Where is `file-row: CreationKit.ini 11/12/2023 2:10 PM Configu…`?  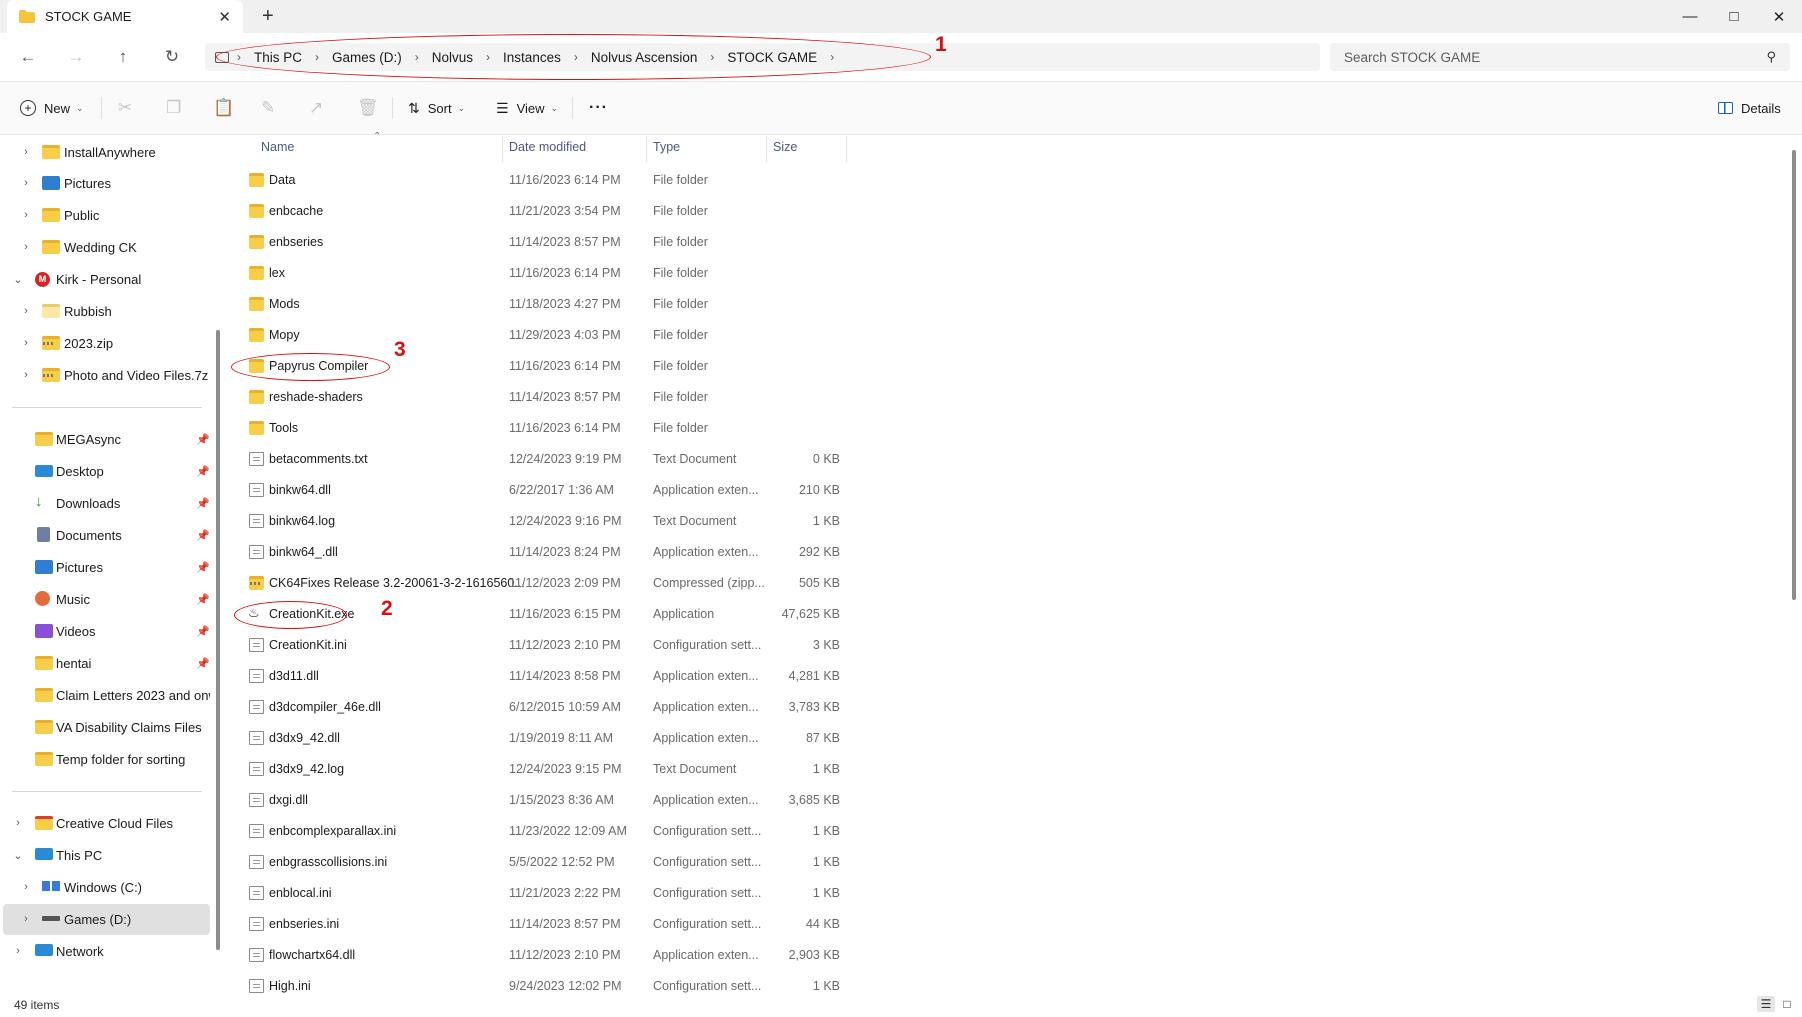
file-row: CreationKit.ini 11/12/2023 2:10 PM Configu… is located at coordinates (545, 645).